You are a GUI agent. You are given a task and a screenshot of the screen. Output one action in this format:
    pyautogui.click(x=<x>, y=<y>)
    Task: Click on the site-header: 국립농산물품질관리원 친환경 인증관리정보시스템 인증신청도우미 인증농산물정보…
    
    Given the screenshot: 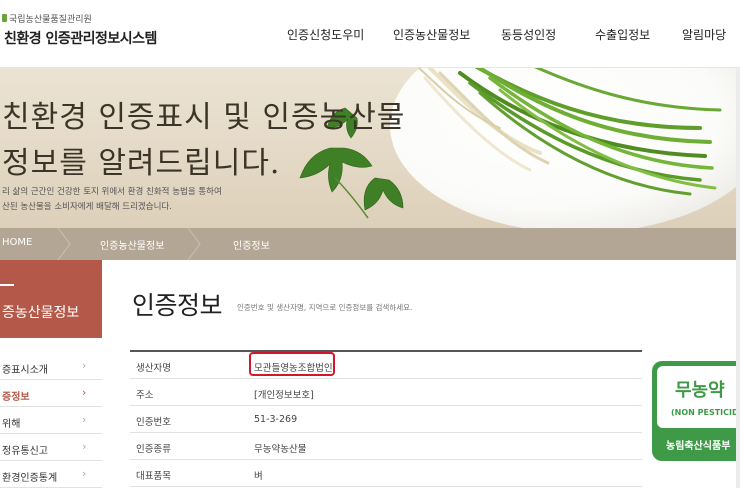 What is the action you would take?
    pyautogui.click(x=370, y=34)
    